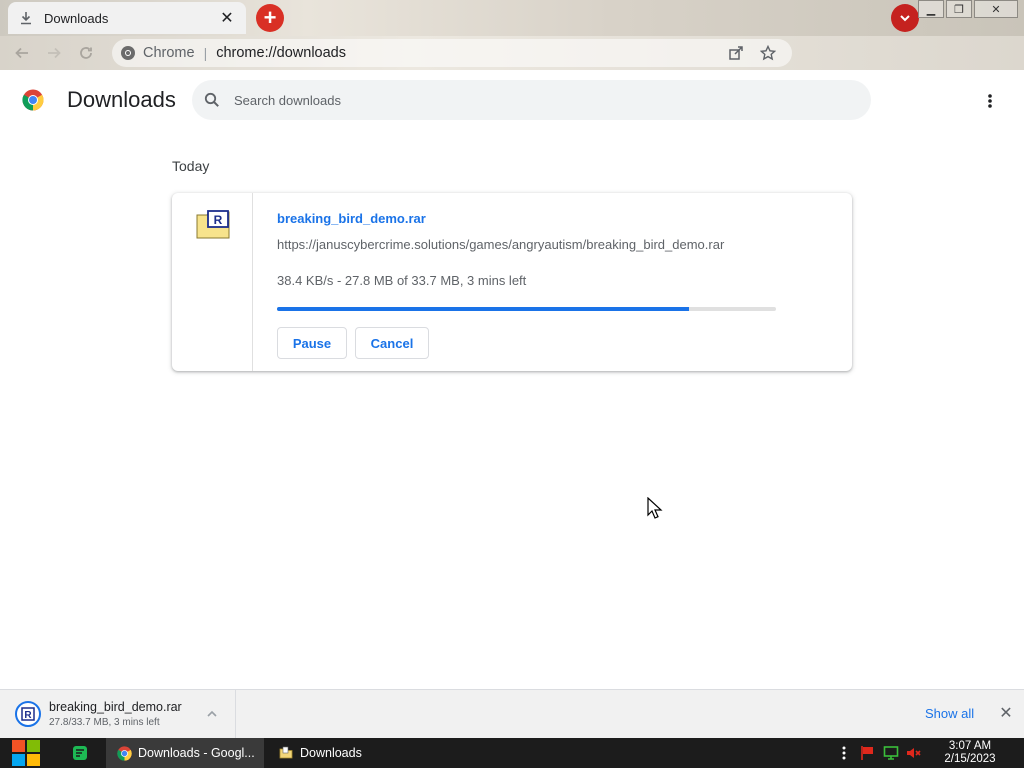 This screenshot has width=1024, height=768. Describe the element at coordinates (331, 753) in the screenshot. I see `taskbar-task-label: Downloads` at that location.